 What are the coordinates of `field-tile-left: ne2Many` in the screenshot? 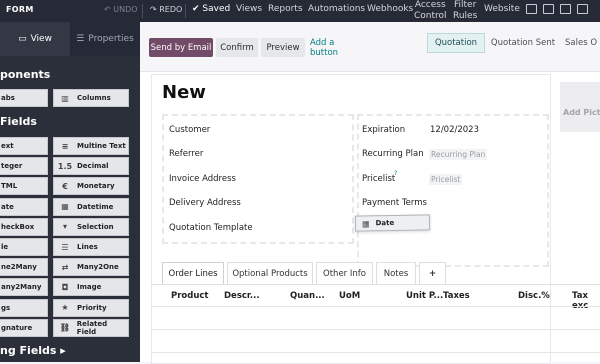 It's located at (24, 267).